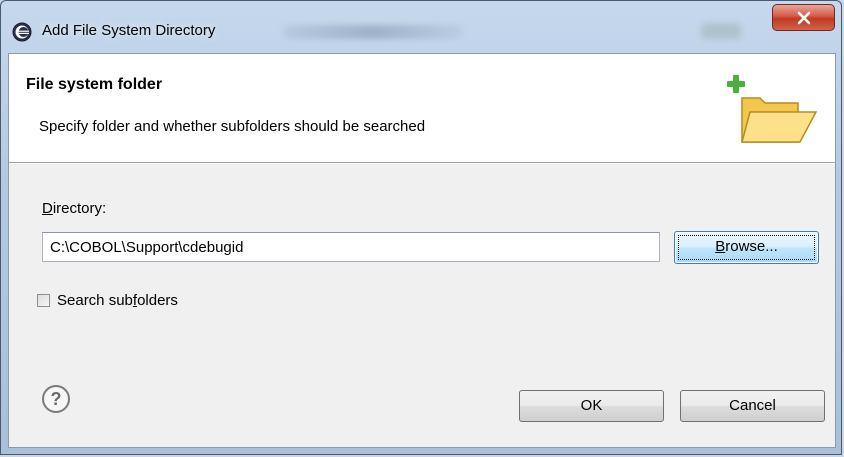 The height and width of the screenshot is (457, 844). What do you see at coordinates (43, 300) in the screenshot?
I see `search-subfolders-checkbox` at bounding box center [43, 300].